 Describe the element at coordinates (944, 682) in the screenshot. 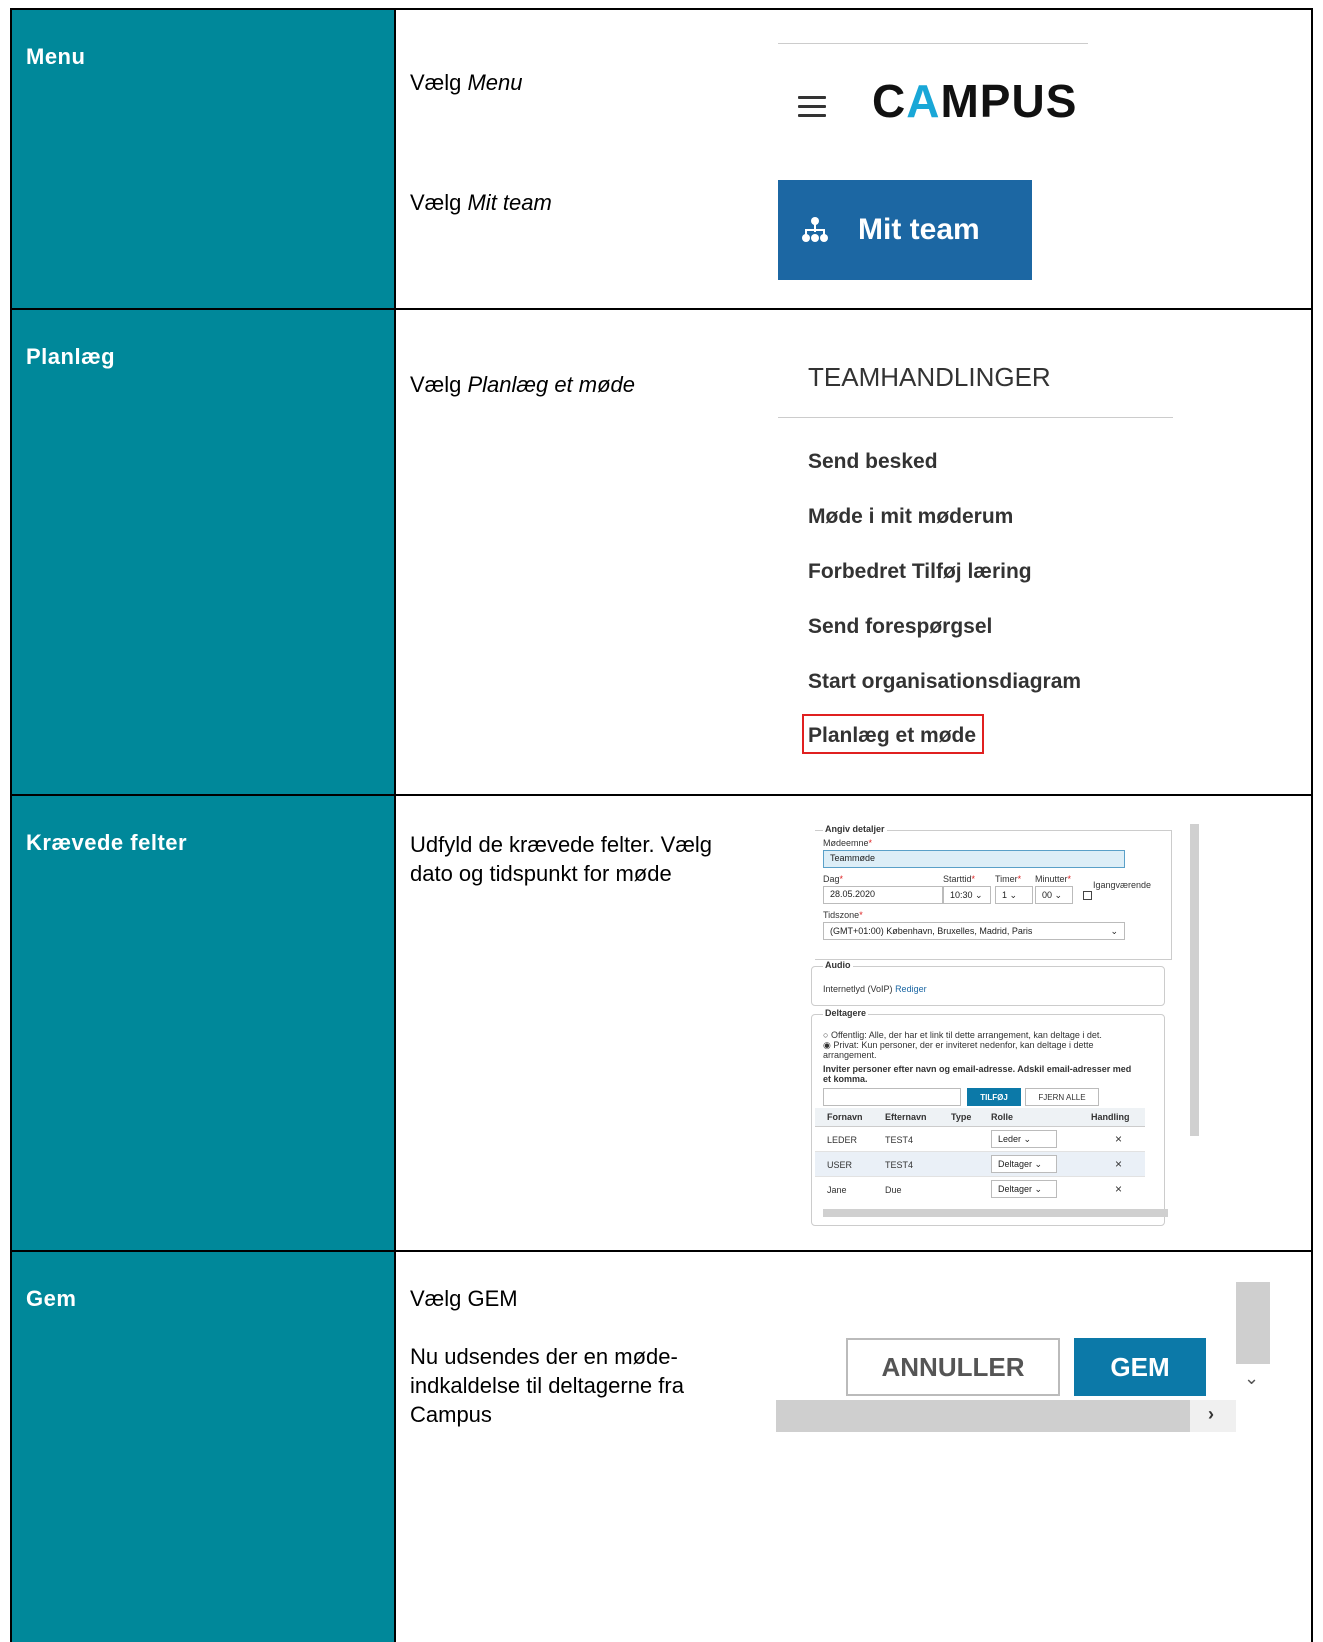

I see `action-org-chart: Start organisationsdiagram` at that location.